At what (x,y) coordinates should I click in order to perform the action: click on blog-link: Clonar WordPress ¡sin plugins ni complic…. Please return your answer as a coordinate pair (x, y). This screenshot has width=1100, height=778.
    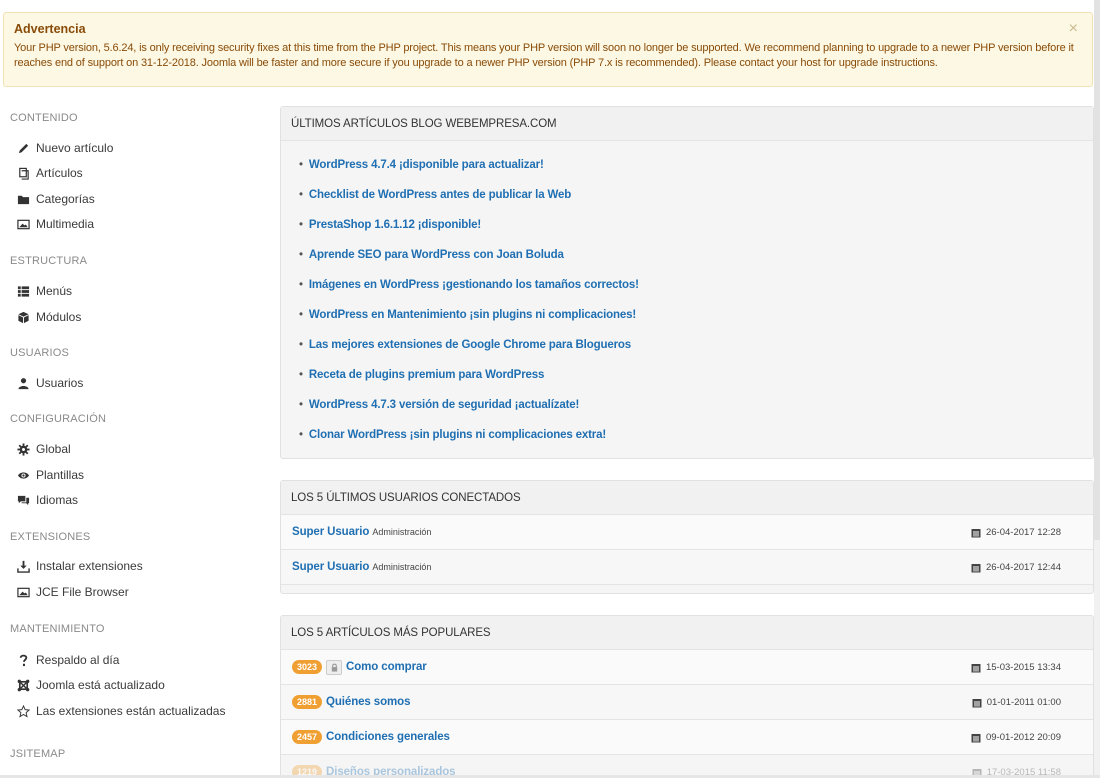
    Looking at the image, I should click on (457, 435).